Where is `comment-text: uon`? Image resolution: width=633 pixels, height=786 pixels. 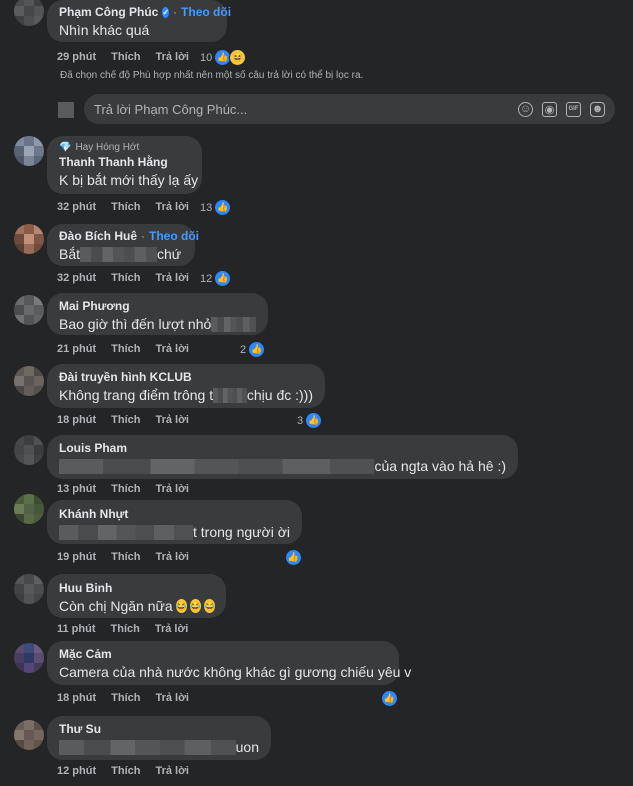 comment-text: uon is located at coordinates (159, 747).